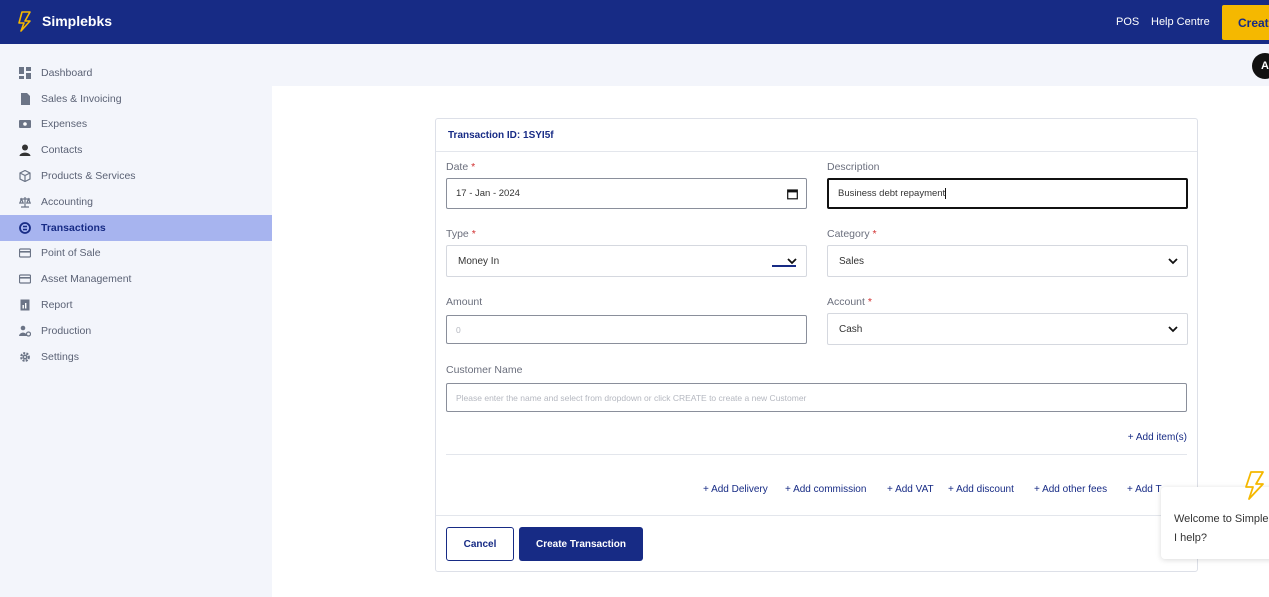 The height and width of the screenshot is (597, 1269). I want to click on date-input: 17 - Jan - 2024, so click(626, 193).